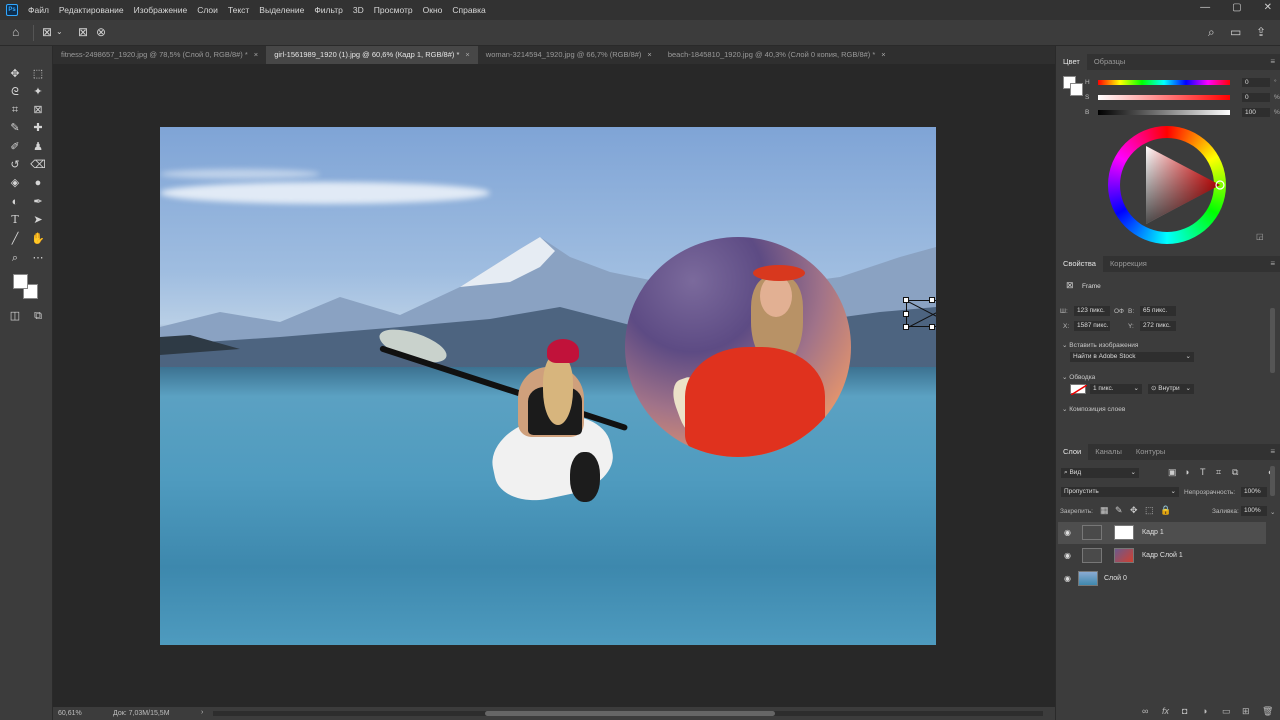  I want to click on hue-value: 0, so click(1256, 82).